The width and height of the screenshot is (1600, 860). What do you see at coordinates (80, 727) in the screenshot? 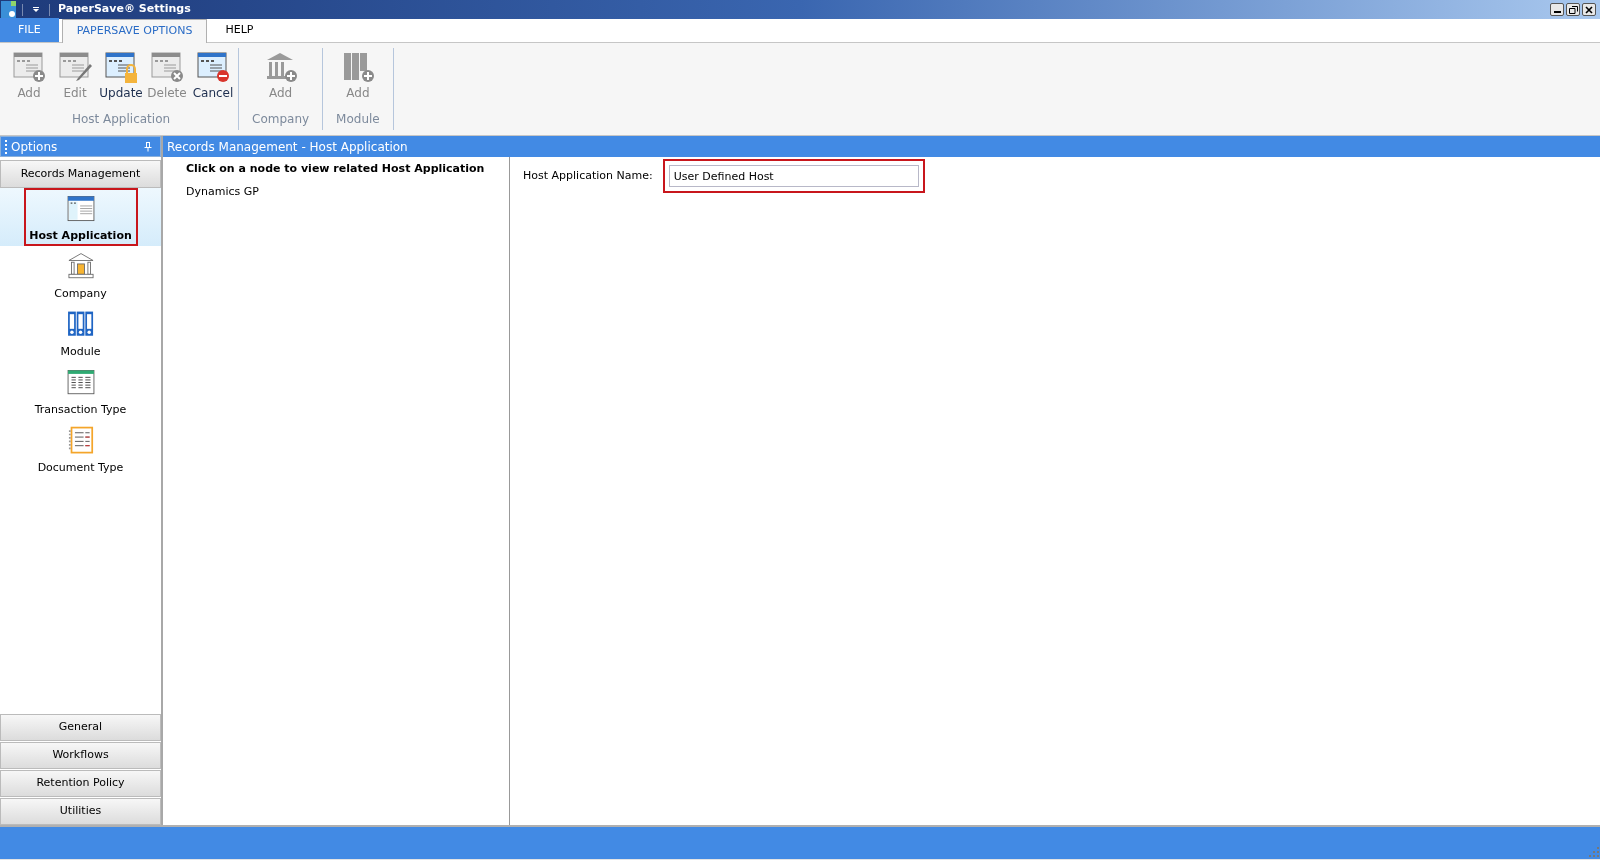
I see `section-header: General` at bounding box center [80, 727].